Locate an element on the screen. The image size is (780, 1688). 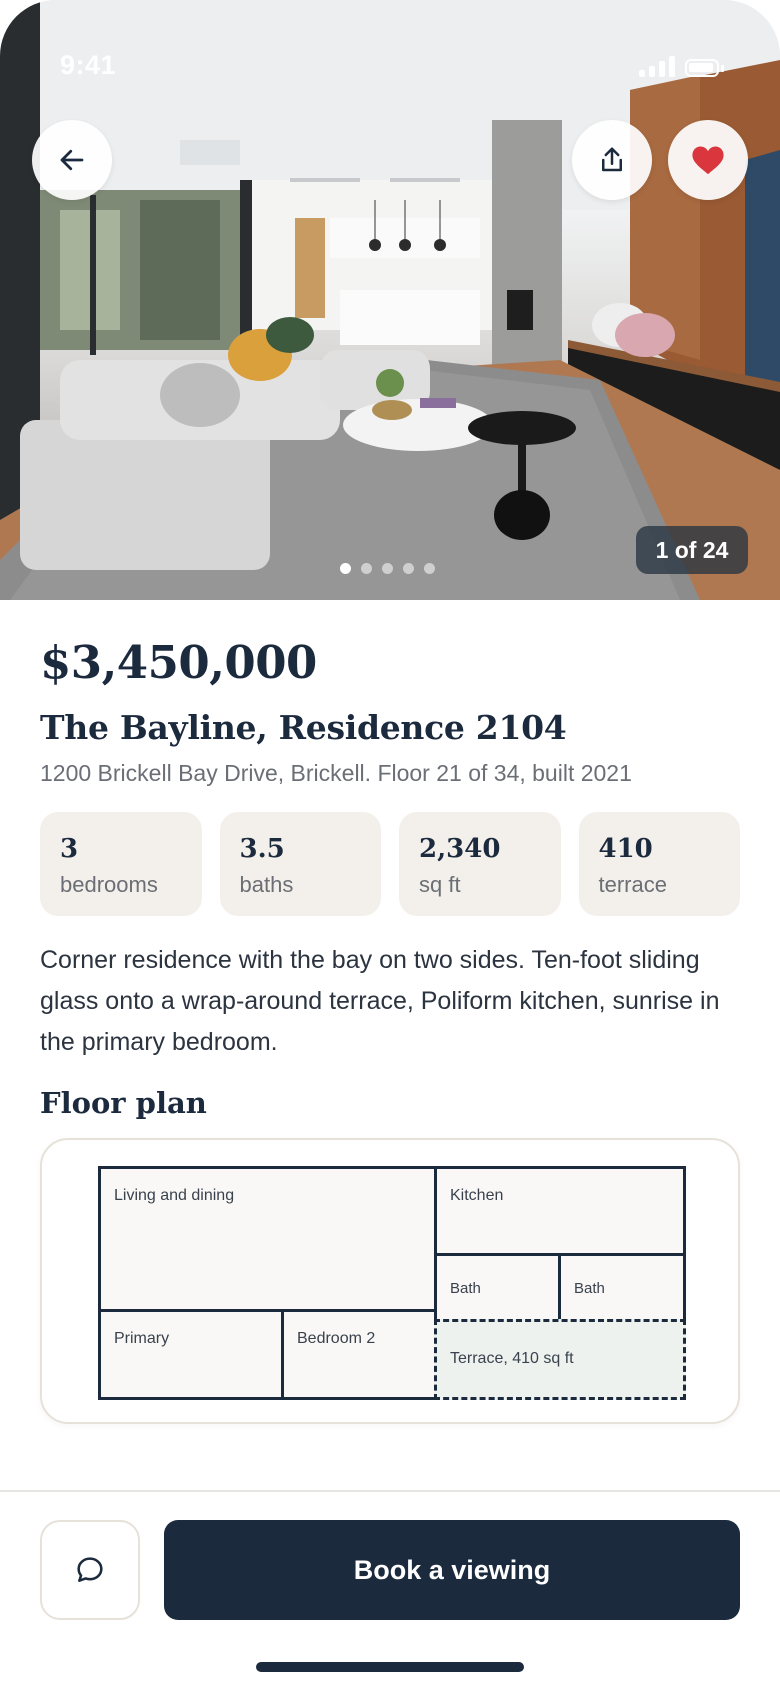
room-label: Primary is located at coordinates (142, 1338).